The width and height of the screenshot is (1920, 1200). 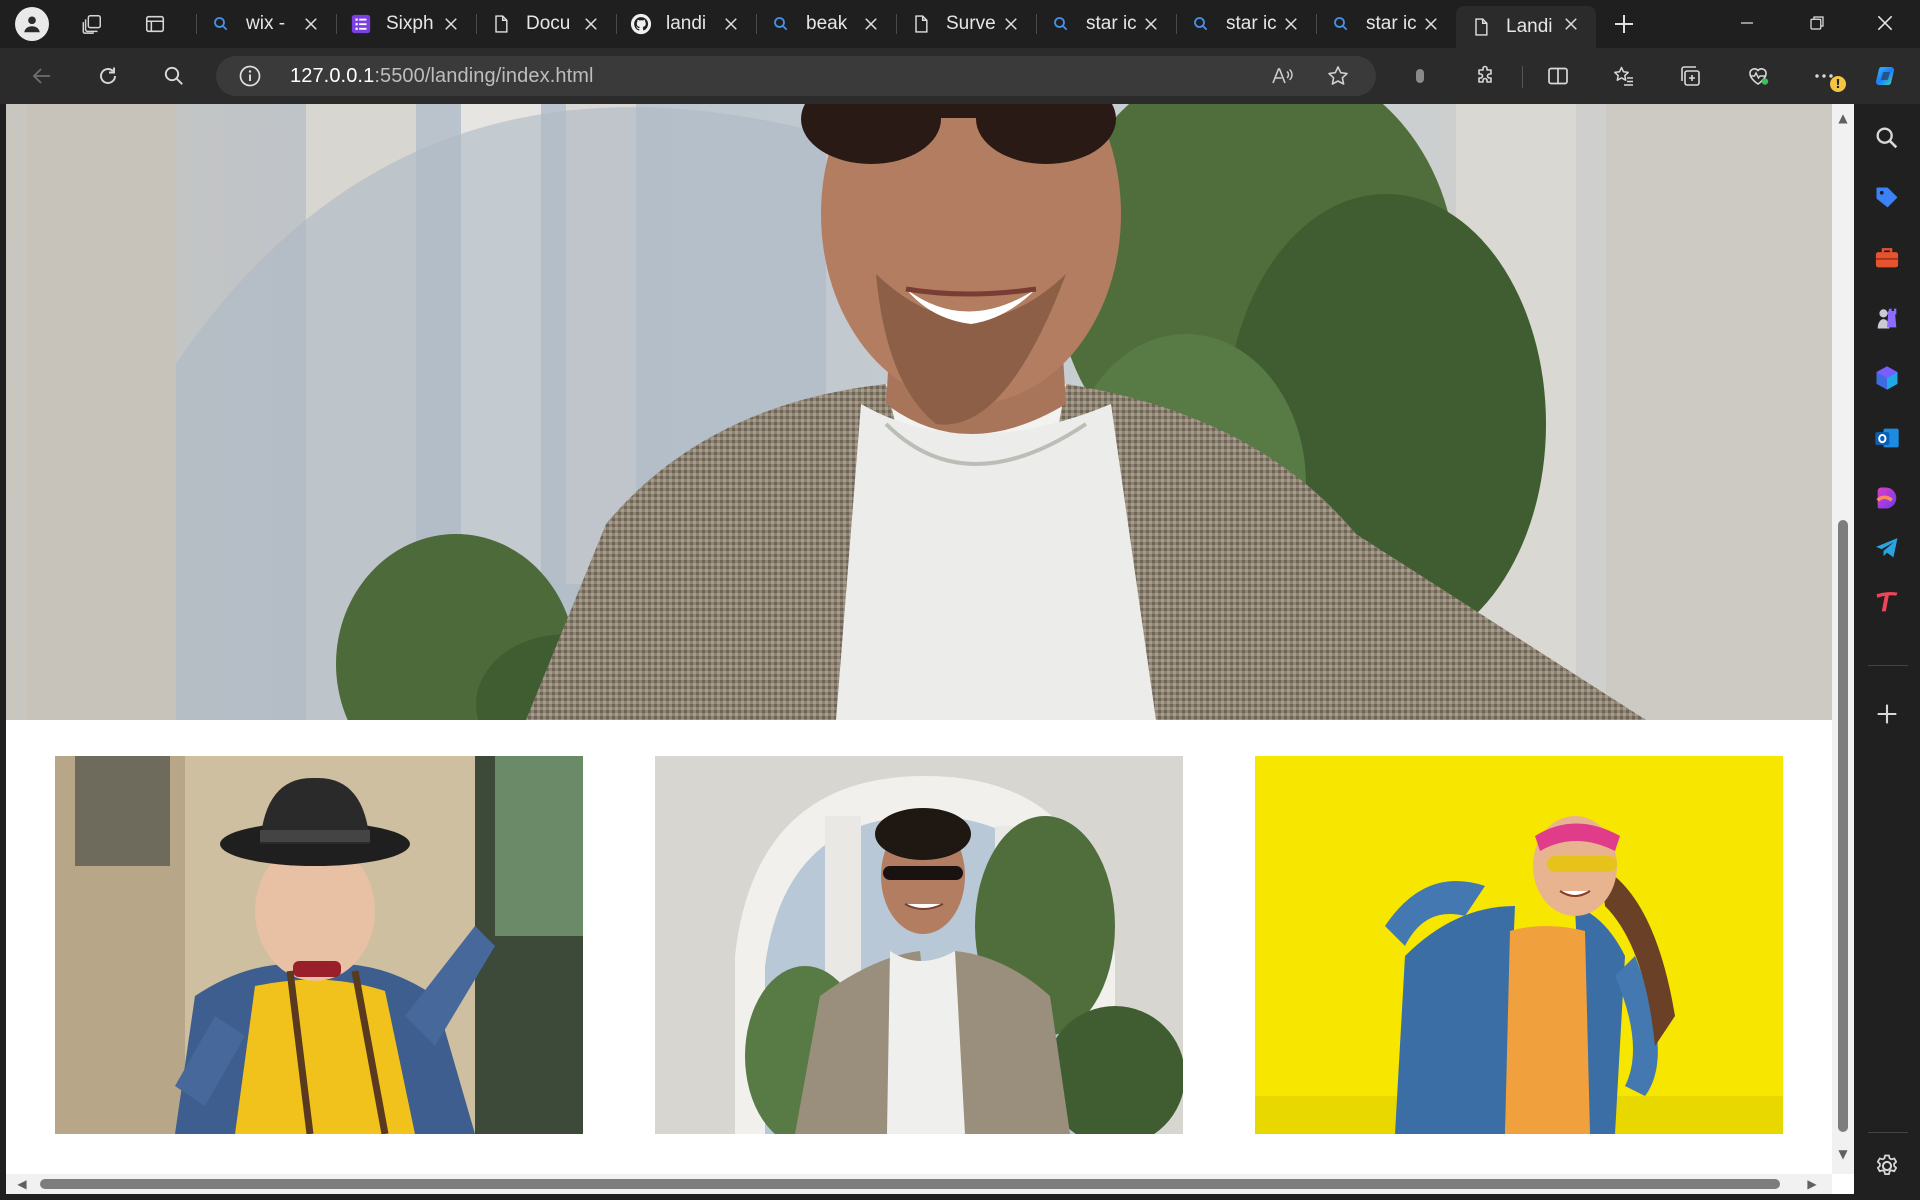 I want to click on url-text: 127.0.0.1:5500/landing/index.html, so click(x=442, y=76).